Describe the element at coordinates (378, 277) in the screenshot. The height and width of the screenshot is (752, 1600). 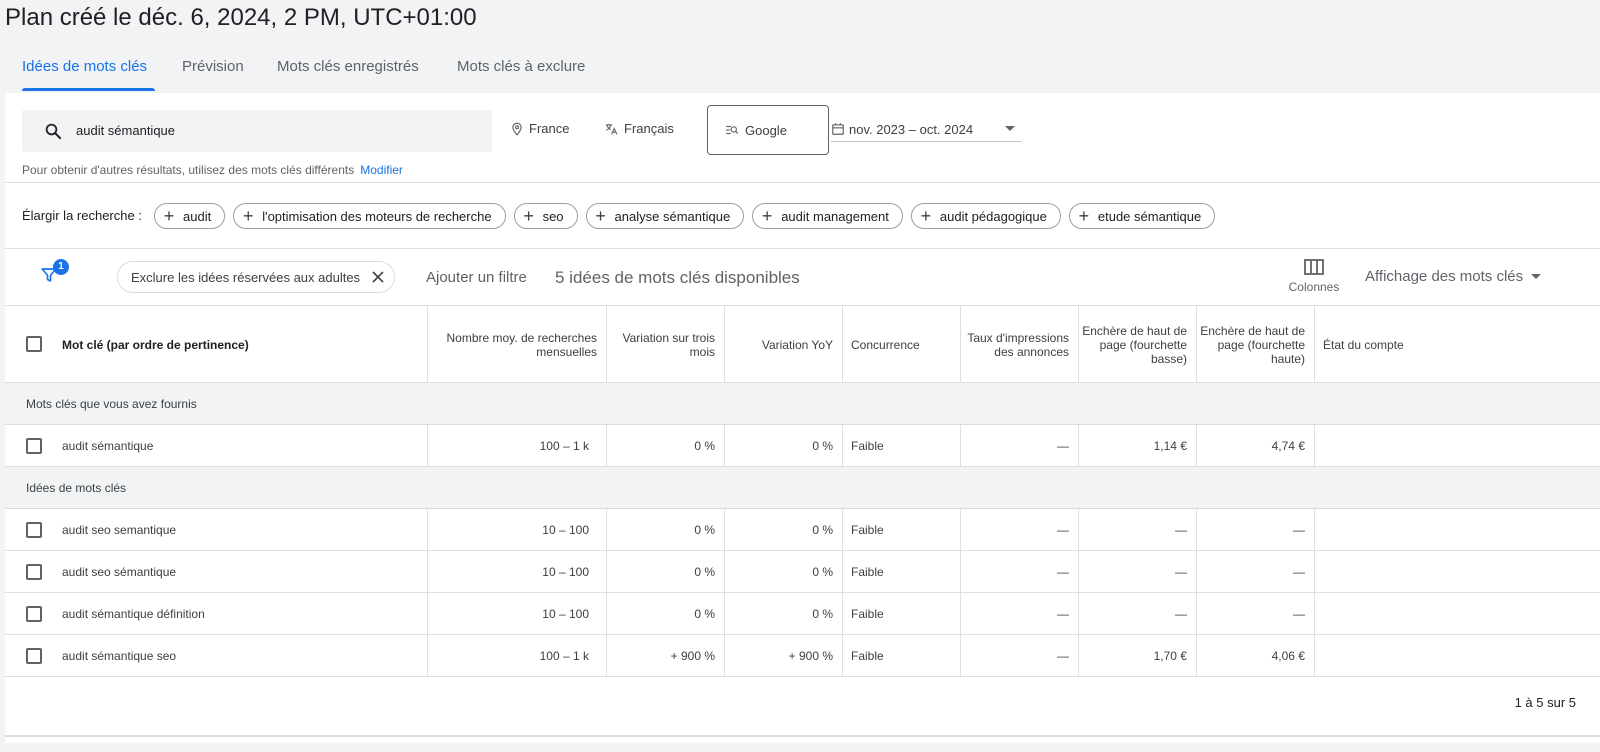
I see `close-icon` at that location.